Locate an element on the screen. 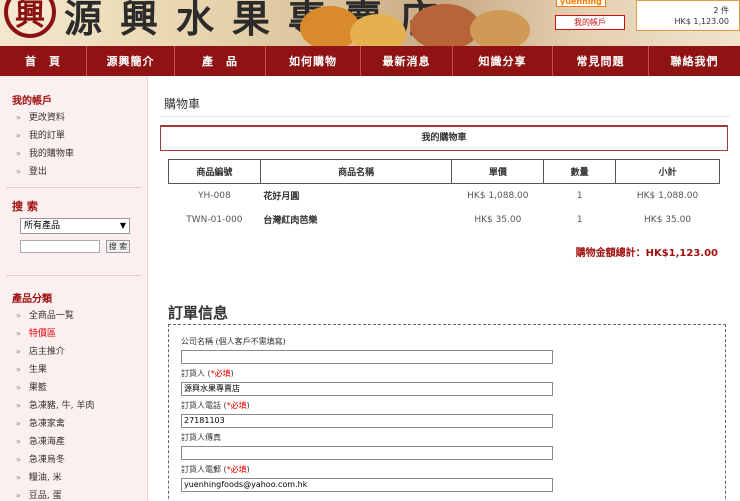 The width and height of the screenshot is (740, 501). category-label: 全商品一覧 is located at coordinates (51, 316).